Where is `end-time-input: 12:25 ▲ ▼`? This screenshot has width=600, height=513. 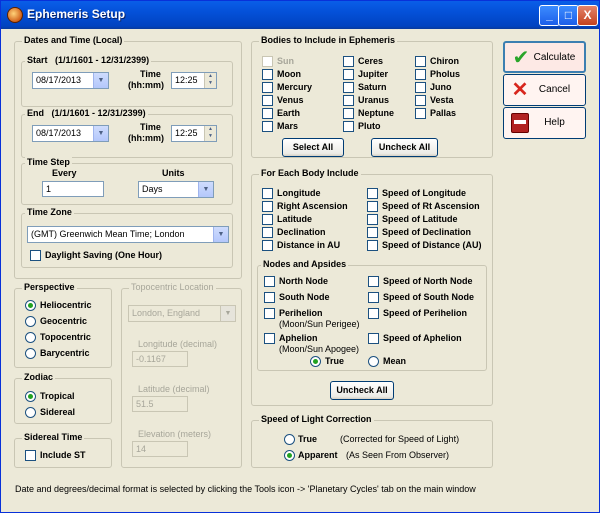
end-time-input: 12:25 ▲ ▼ is located at coordinates (194, 133).